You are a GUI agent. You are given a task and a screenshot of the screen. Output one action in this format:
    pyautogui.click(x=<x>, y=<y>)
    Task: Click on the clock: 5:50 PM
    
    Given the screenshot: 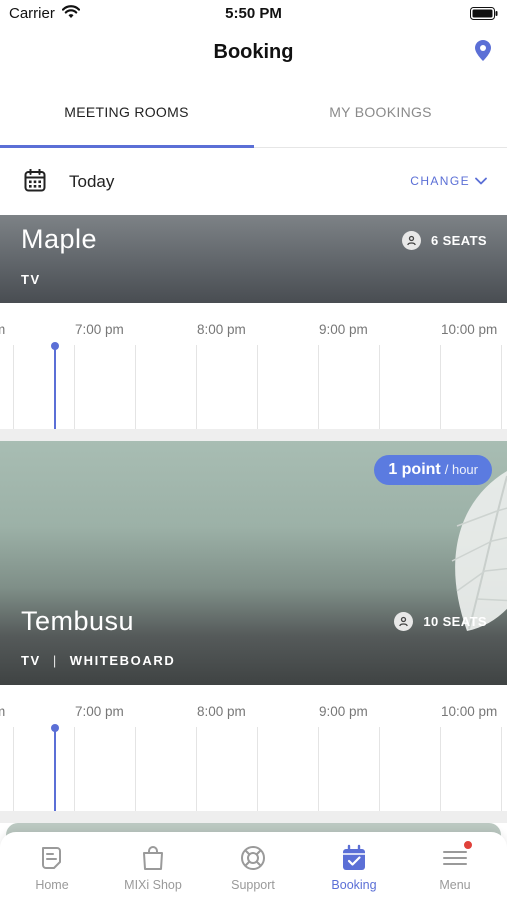 What is the action you would take?
    pyautogui.click(x=253, y=13)
    